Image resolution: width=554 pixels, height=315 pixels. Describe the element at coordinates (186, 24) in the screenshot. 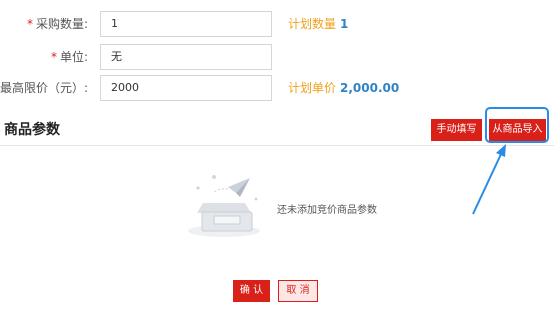

I see `quantity-input: 1` at that location.